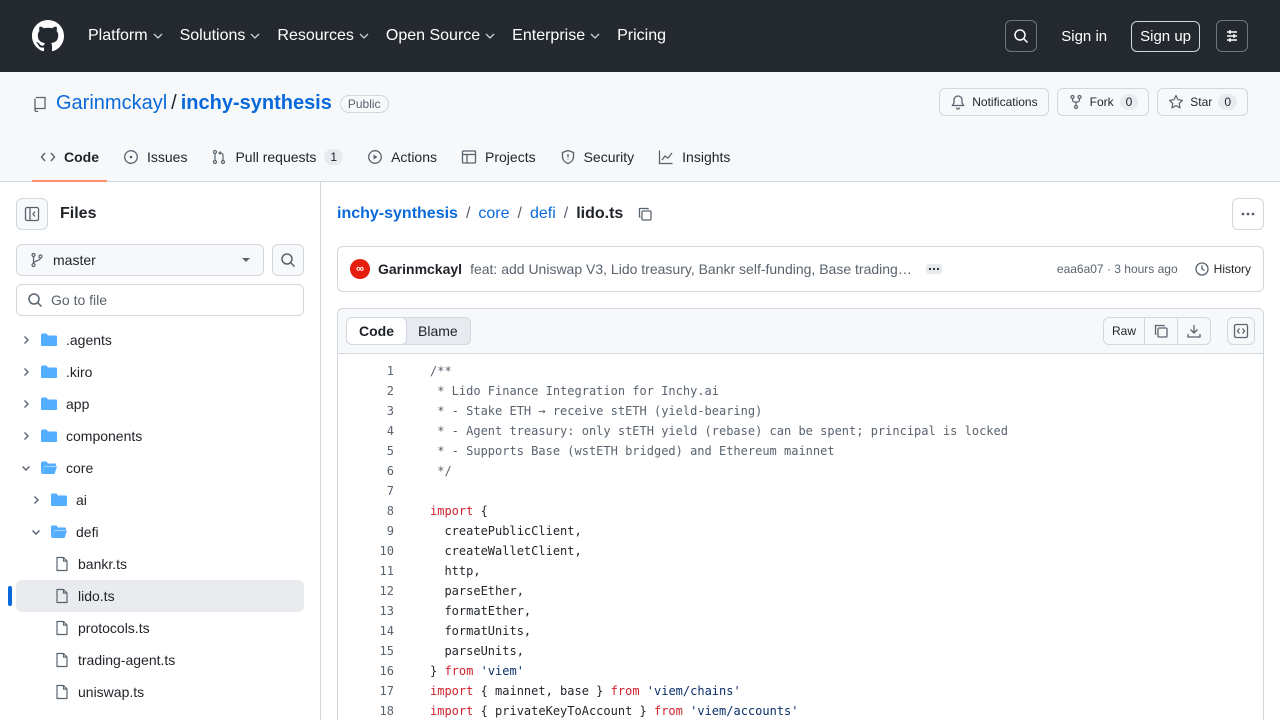  I want to click on line-number: 12, so click(366, 591).